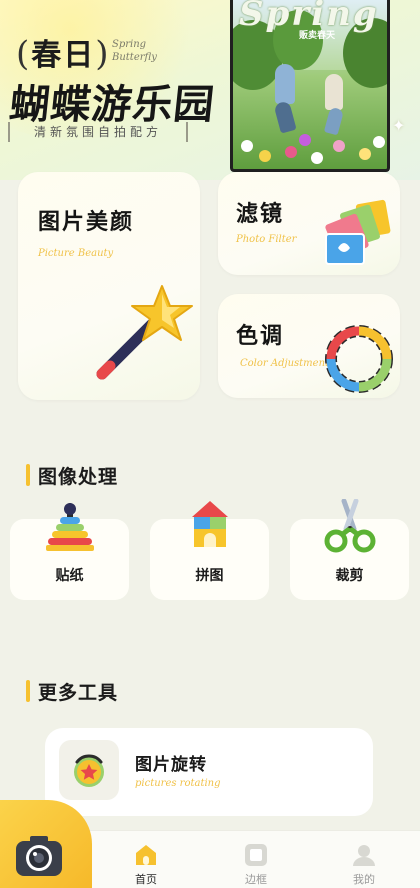 Image resolution: width=420 pixels, height=888 pixels. What do you see at coordinates (209, 772) in the screenshot?
I see `list-item-picture-rotation: 图片旋转 pictures rotating` at bounding box center [209, 772].